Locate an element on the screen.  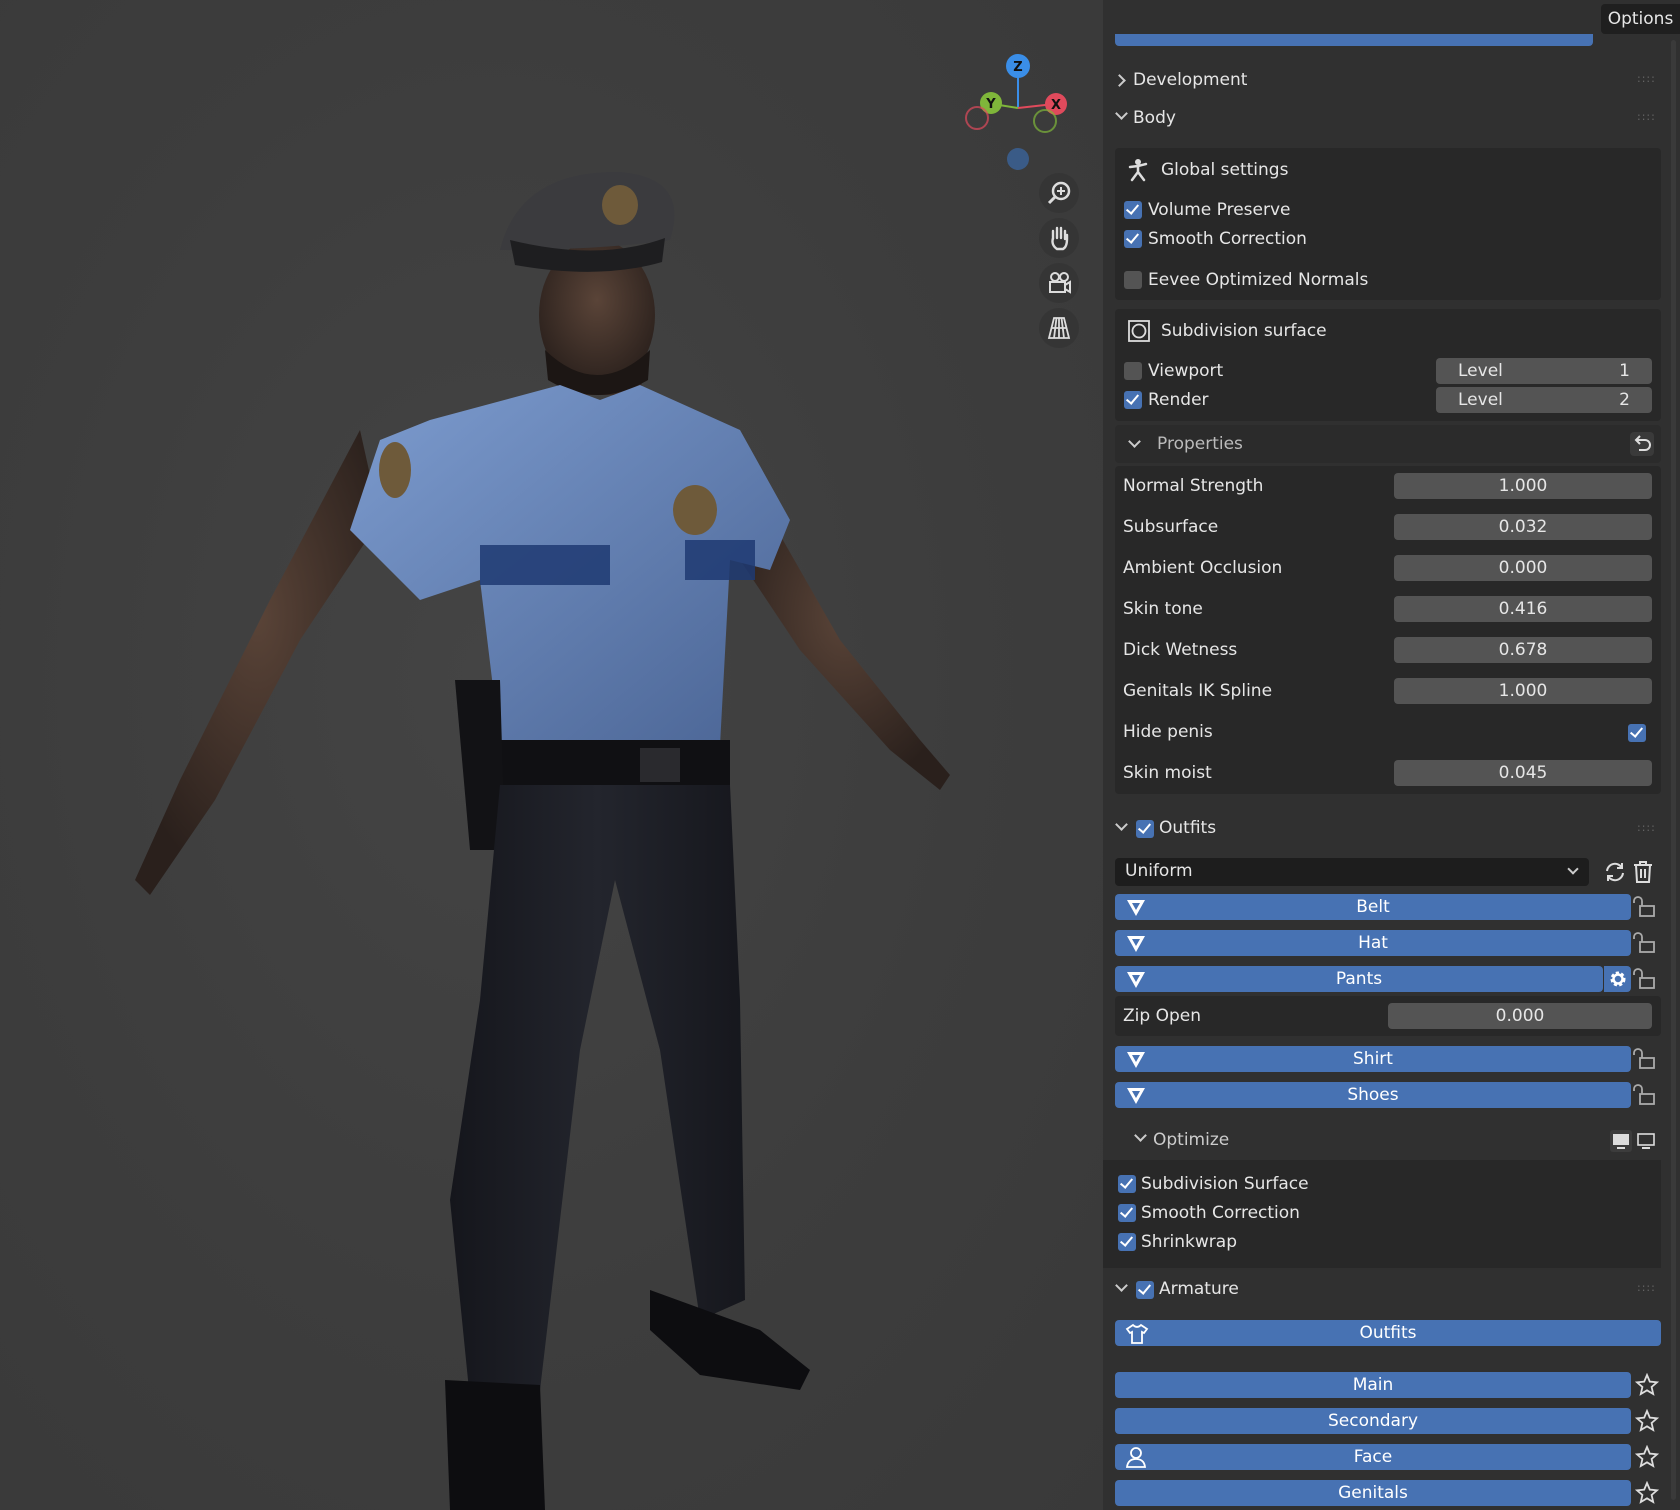
options-tab: Options is located at coordinates (1640, 19).